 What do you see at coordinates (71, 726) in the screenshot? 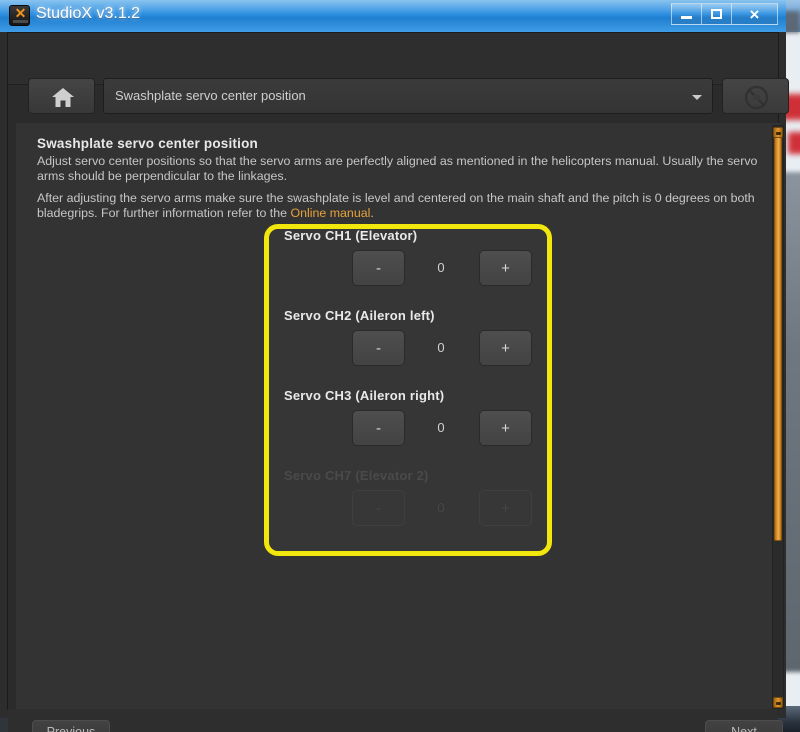
I see `previous-button: Previous` at bounding box center [71, 726].